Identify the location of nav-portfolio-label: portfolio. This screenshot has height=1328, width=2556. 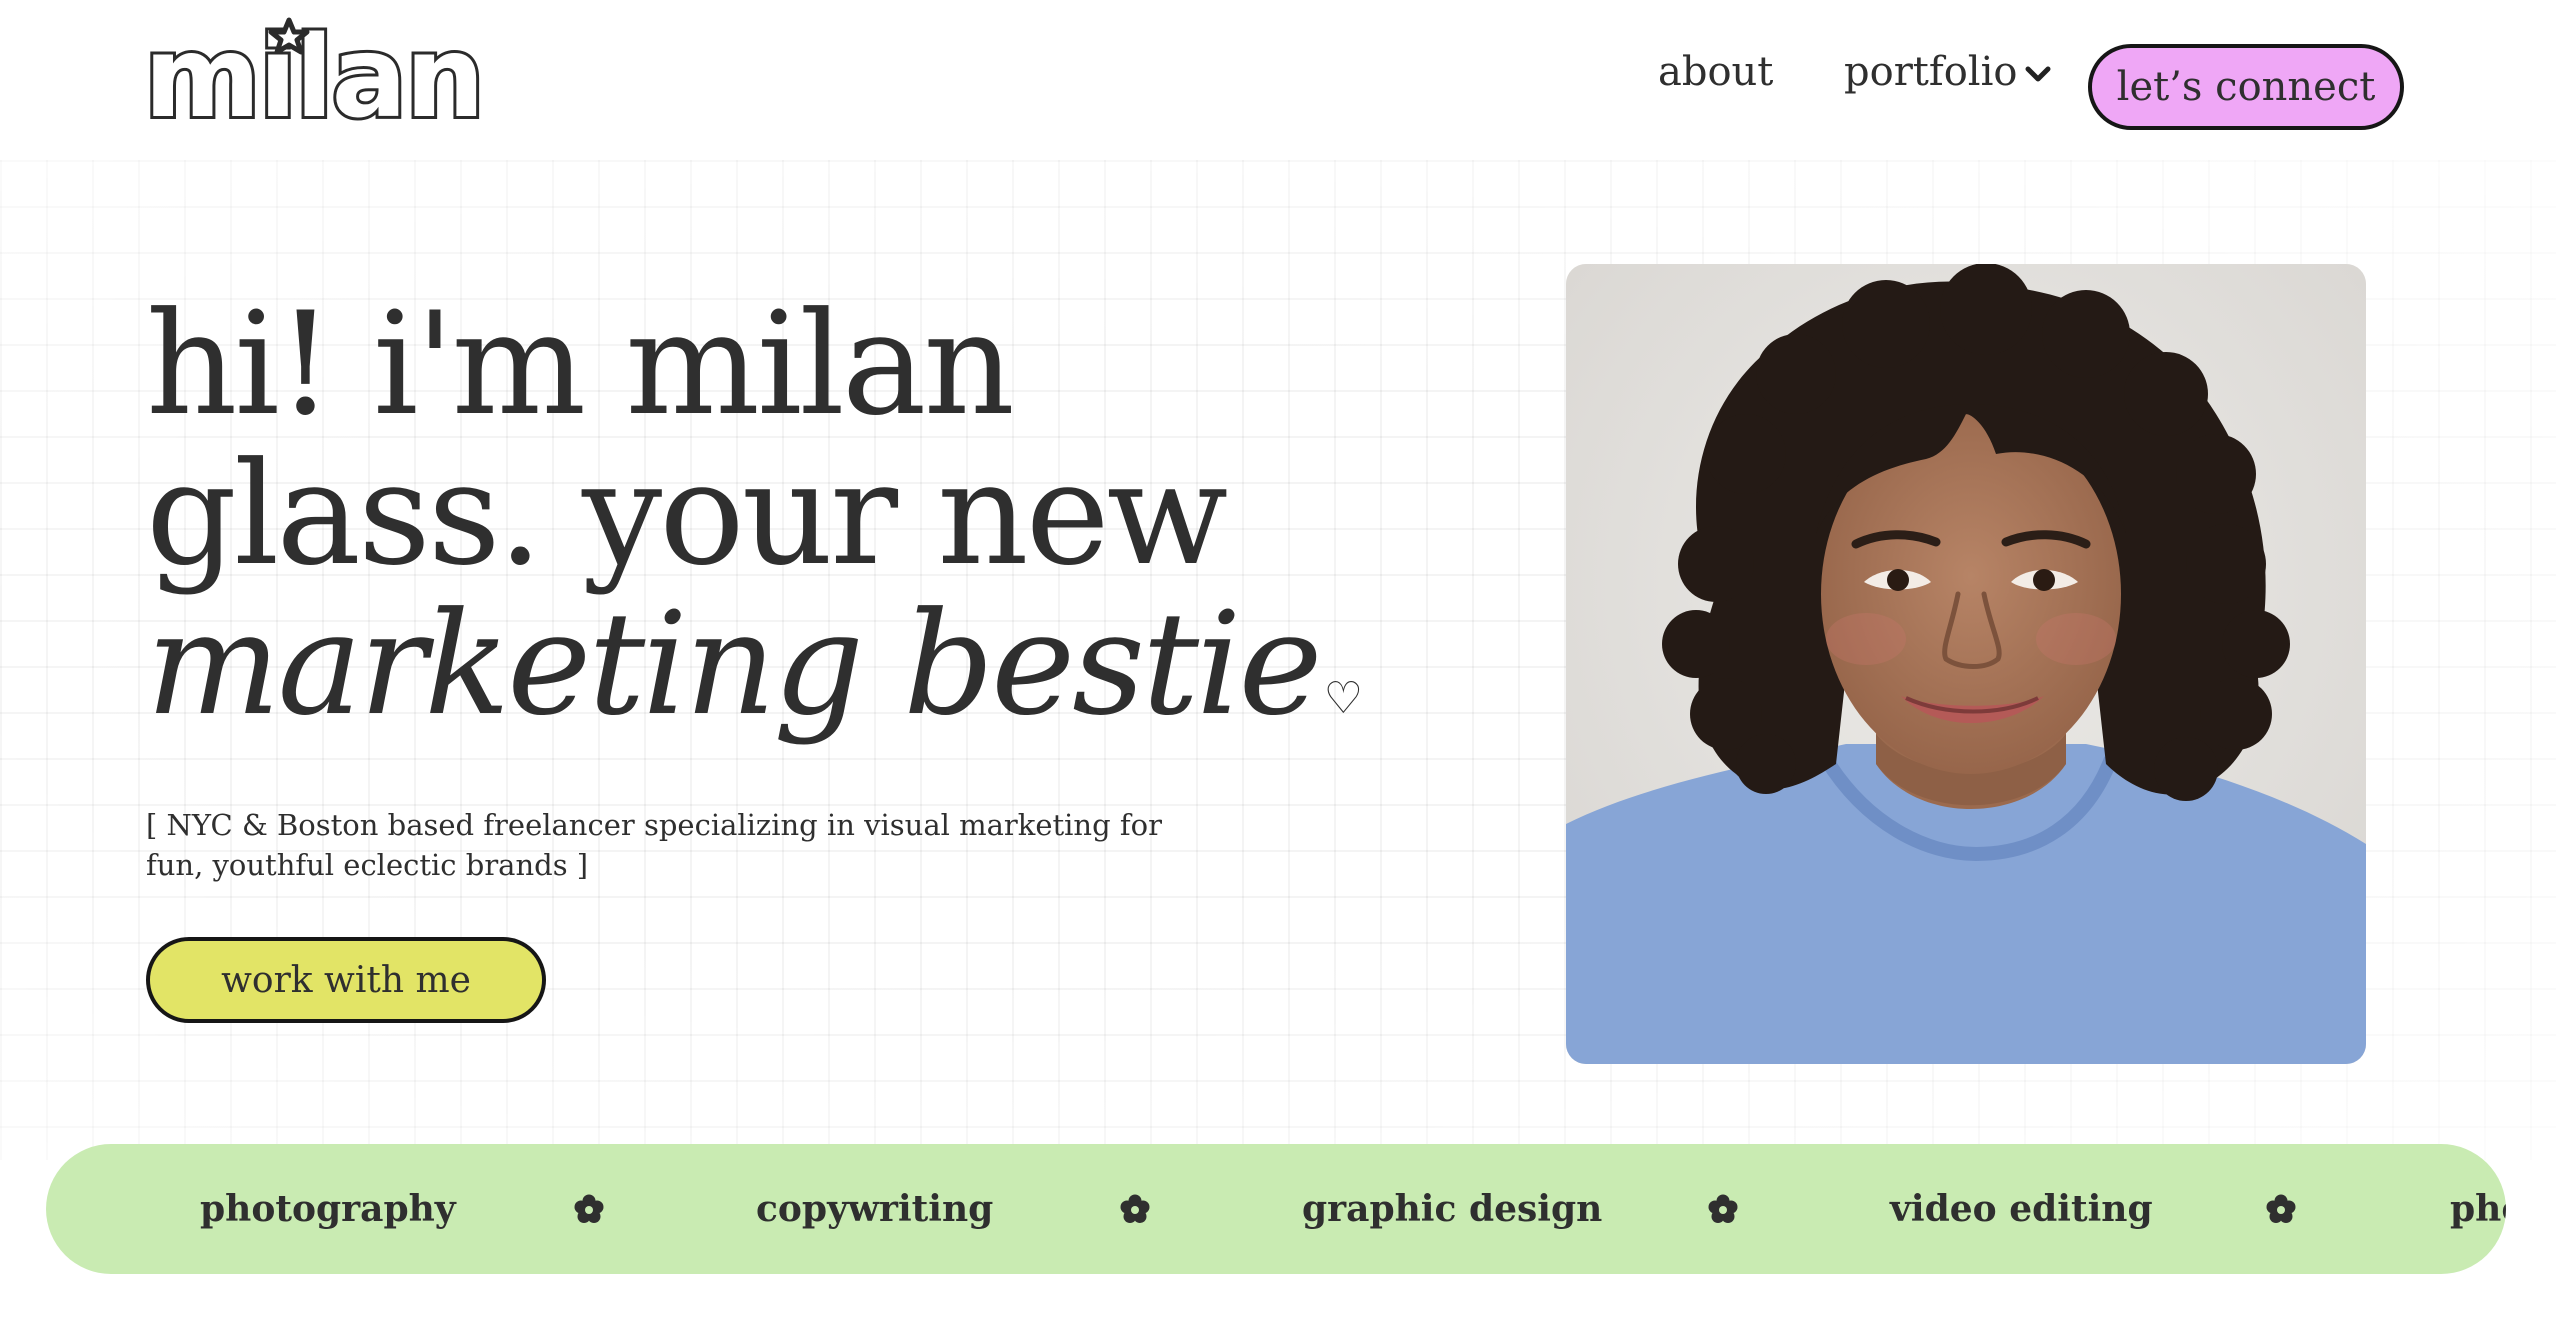
(1931, 72).